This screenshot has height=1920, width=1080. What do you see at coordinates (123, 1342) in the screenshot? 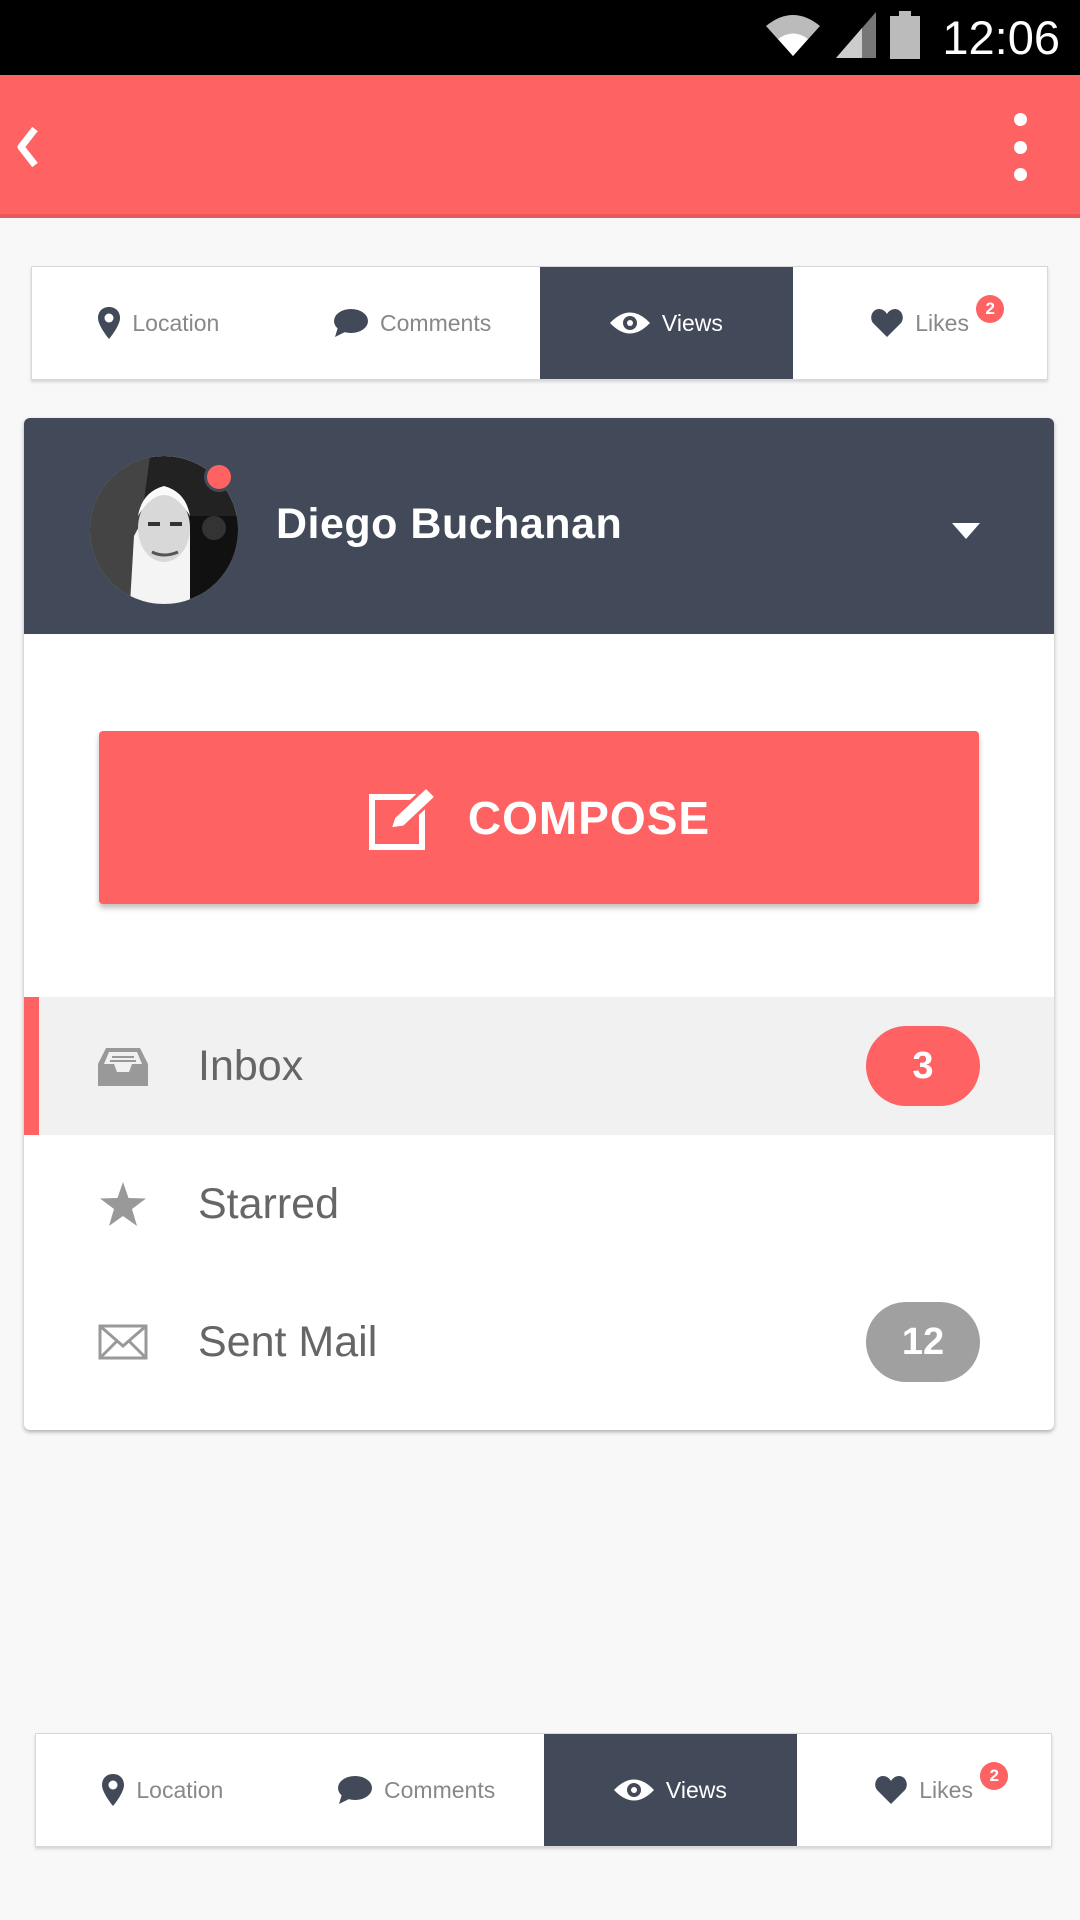
I see `envelope-icon` at bounding box center [123, 1342].